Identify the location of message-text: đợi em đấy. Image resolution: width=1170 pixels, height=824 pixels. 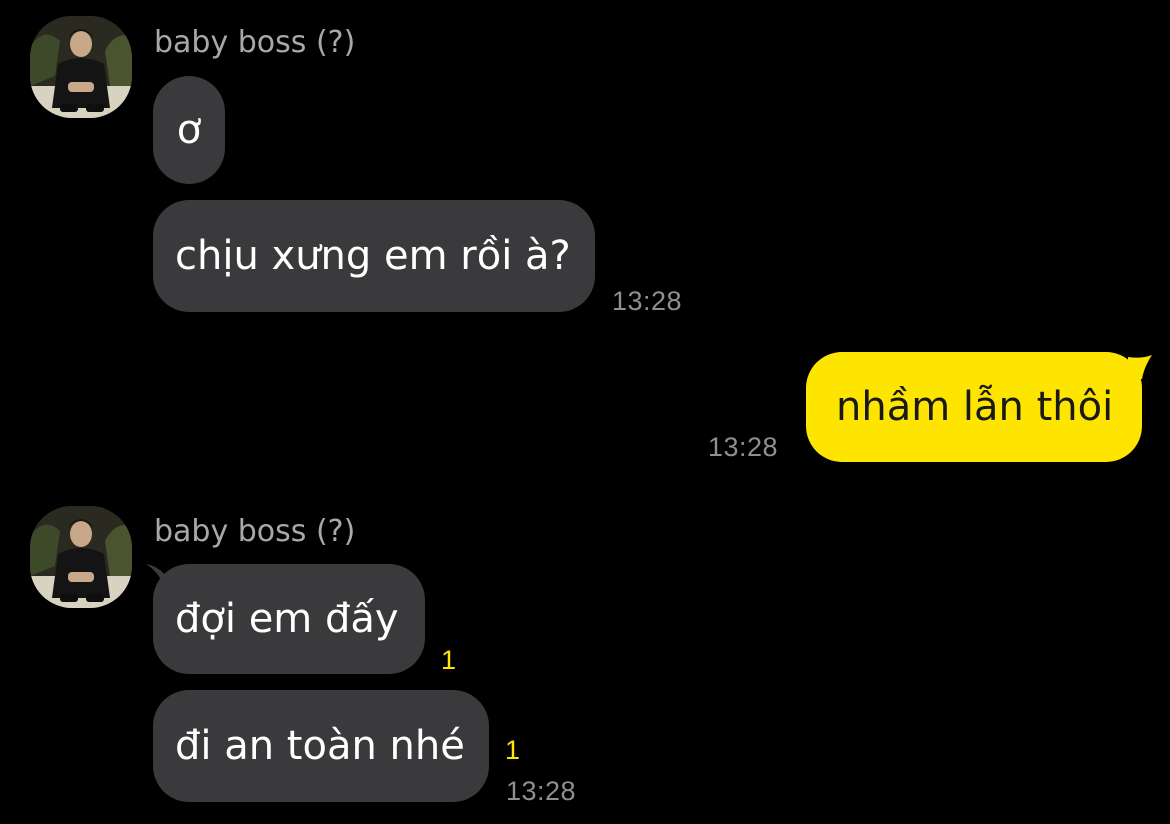
(287, 619).